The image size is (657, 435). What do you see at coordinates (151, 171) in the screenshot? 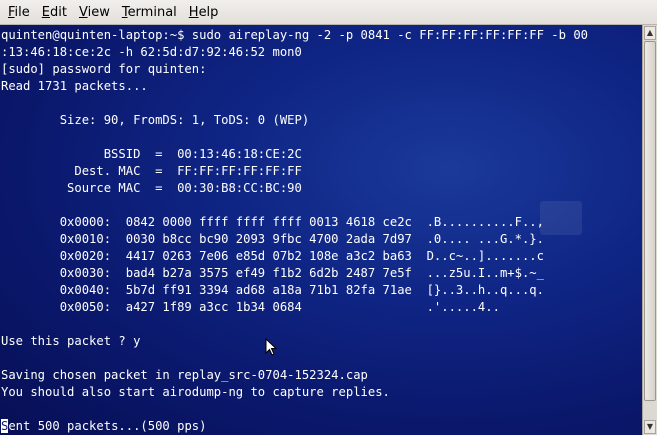
I see `terminal-line: Dest. MAC = FF:FF:FF:FF:FF:FF` at bounding box center [151, 171].